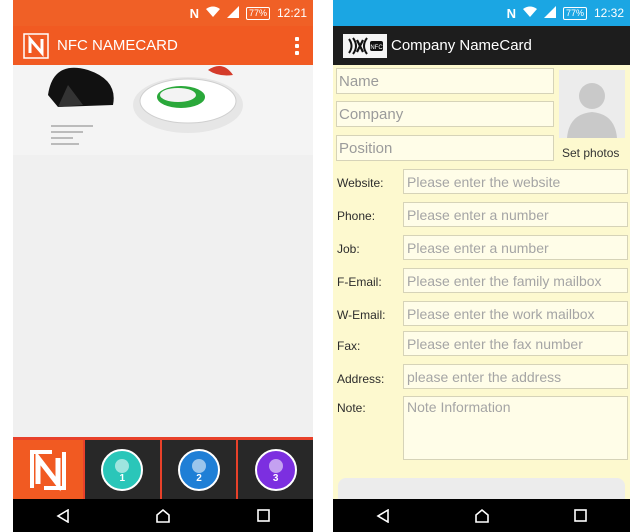 Image resolution: width=630 pixels, height=532 pixels. Describe the element at coordinates (361, 379) in the screenshot. I see `address-label: Address:` at that location.